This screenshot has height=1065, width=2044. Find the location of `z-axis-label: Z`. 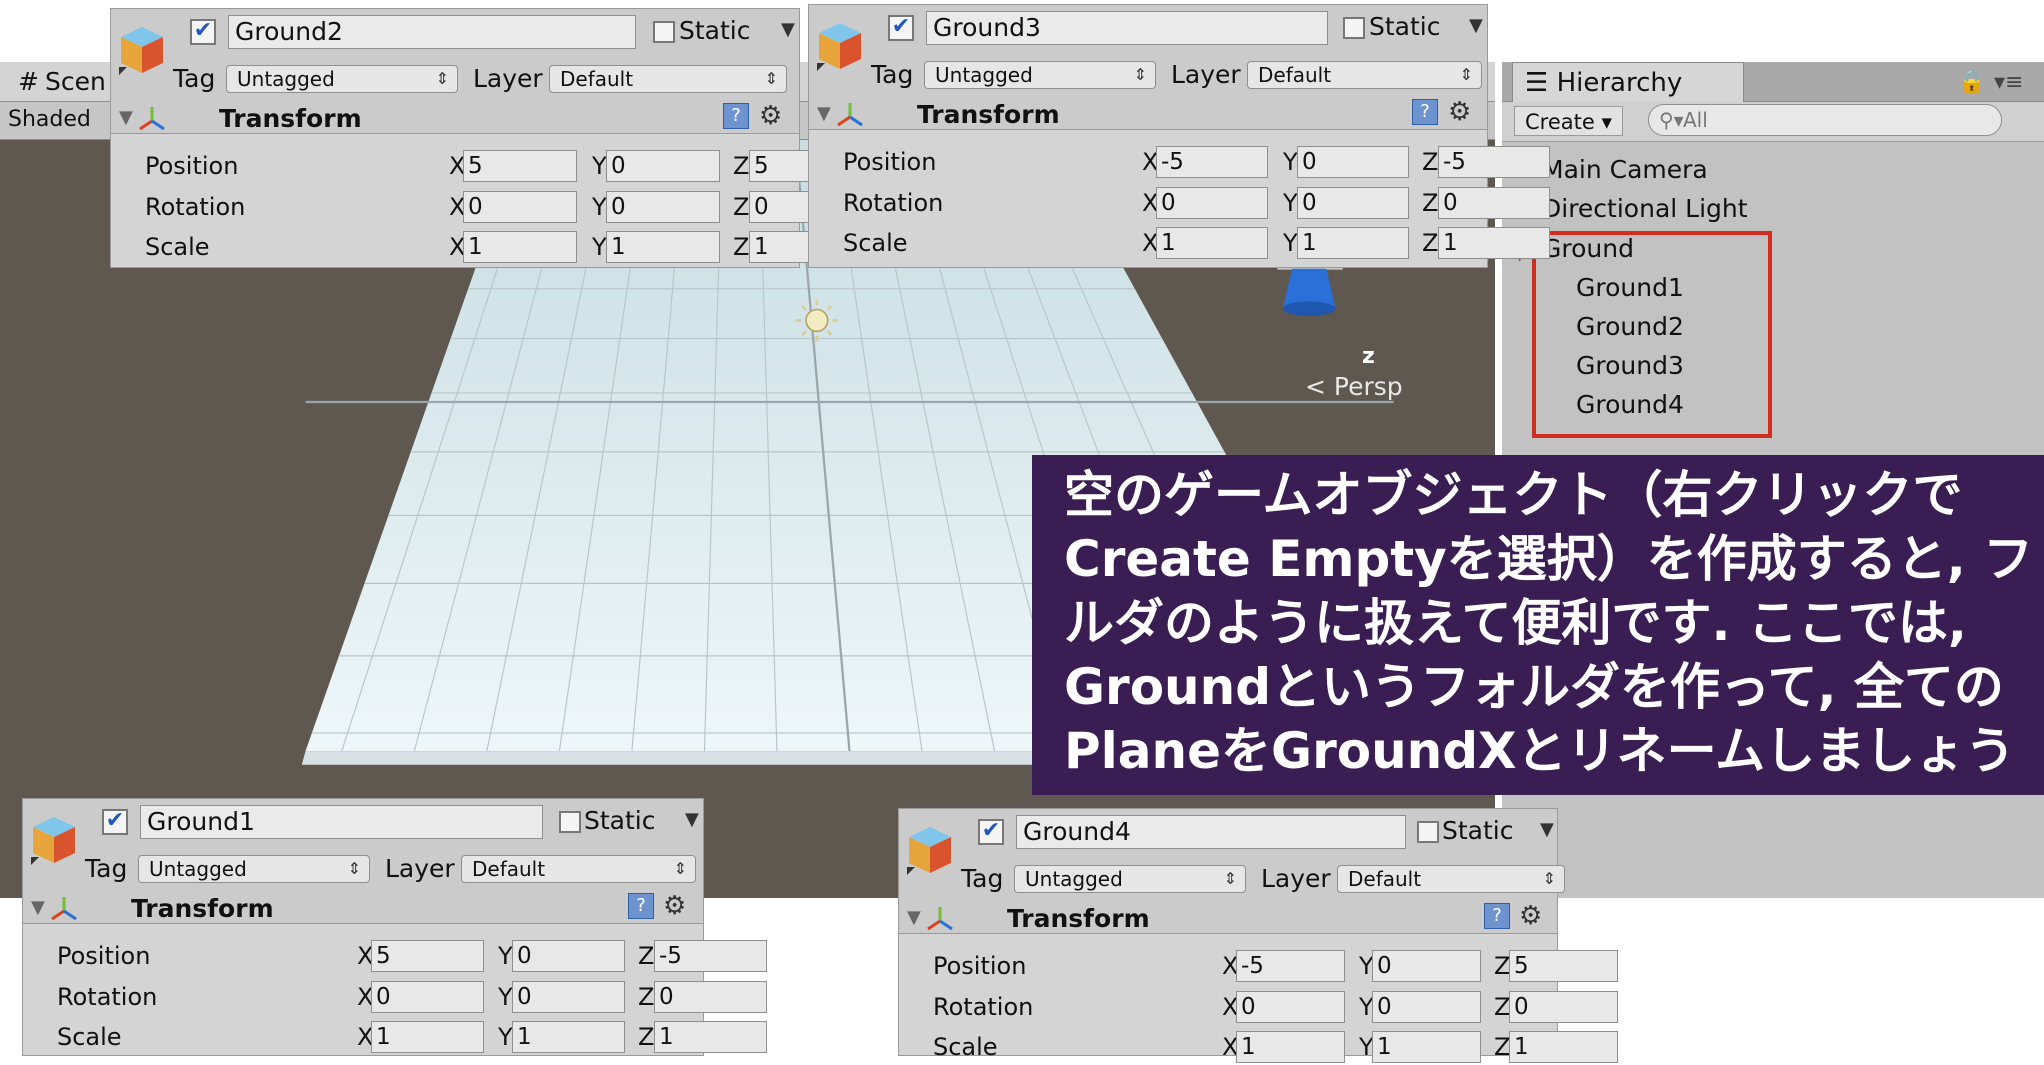

z-axis-label: Z is located at coordinates (1502, 1047).